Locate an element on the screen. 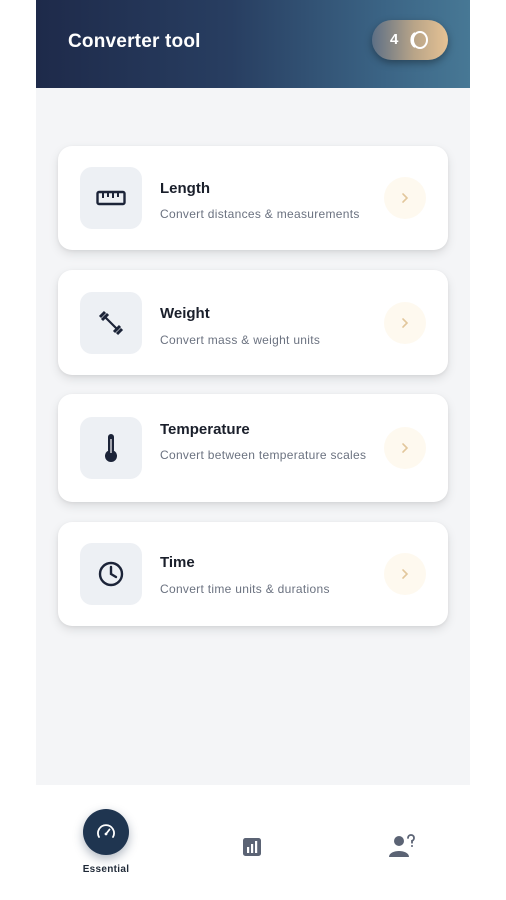  temperature-icon-box is located at coordinates (111, 448).